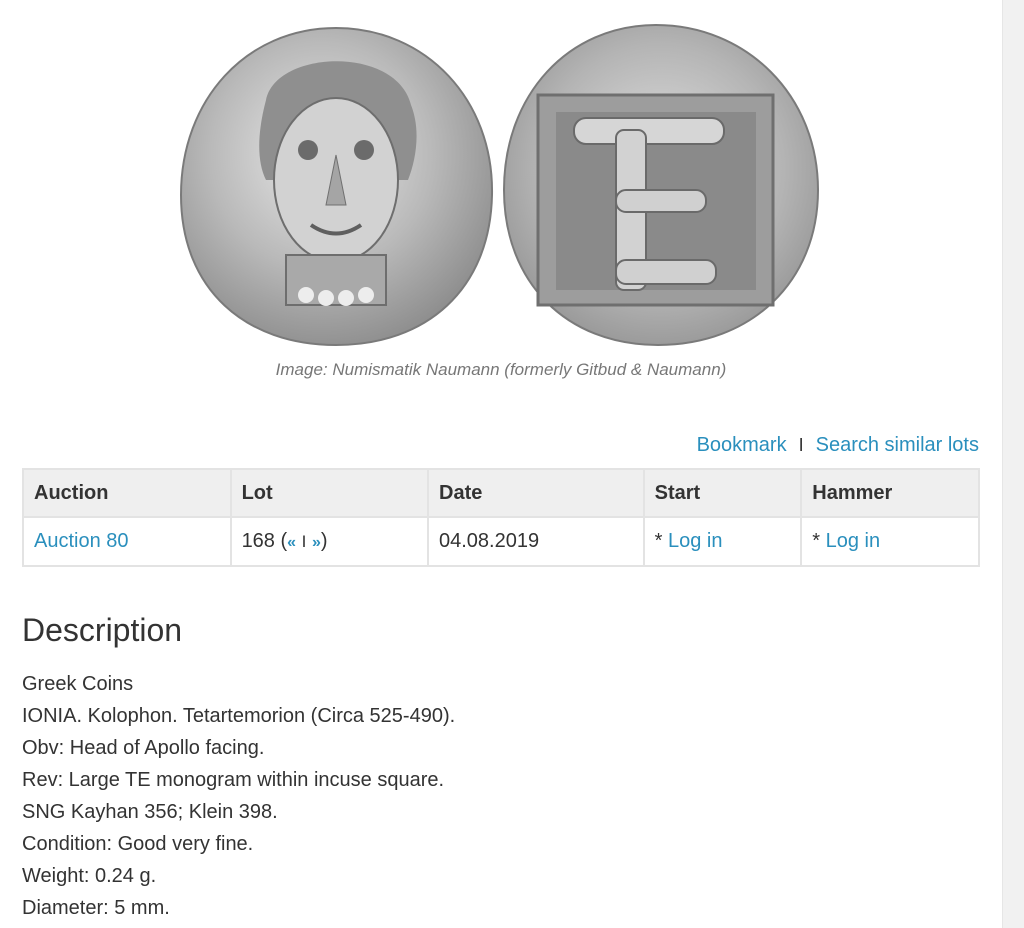 Image resolution: width=1024 pixels, height=928 pixels. I want to click on search-similar-lots-link: Search similar lots, so click(897, 445).